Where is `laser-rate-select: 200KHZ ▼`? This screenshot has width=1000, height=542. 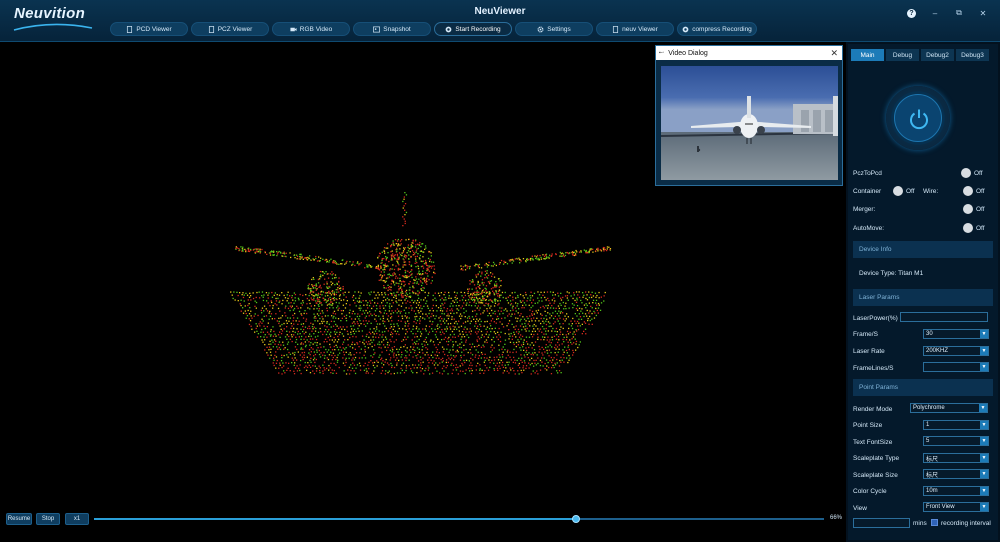 laser-rate-select: 200KHZ ▼ is located at coordinates (956, 351).